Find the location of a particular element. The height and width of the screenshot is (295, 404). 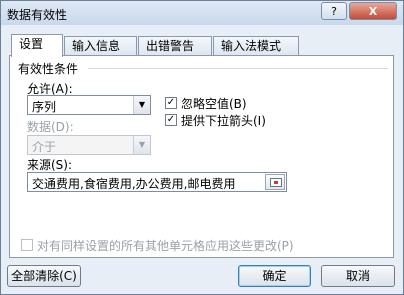

ignore-blank-checkbox: ✓ is located at coordinates (171, 103).